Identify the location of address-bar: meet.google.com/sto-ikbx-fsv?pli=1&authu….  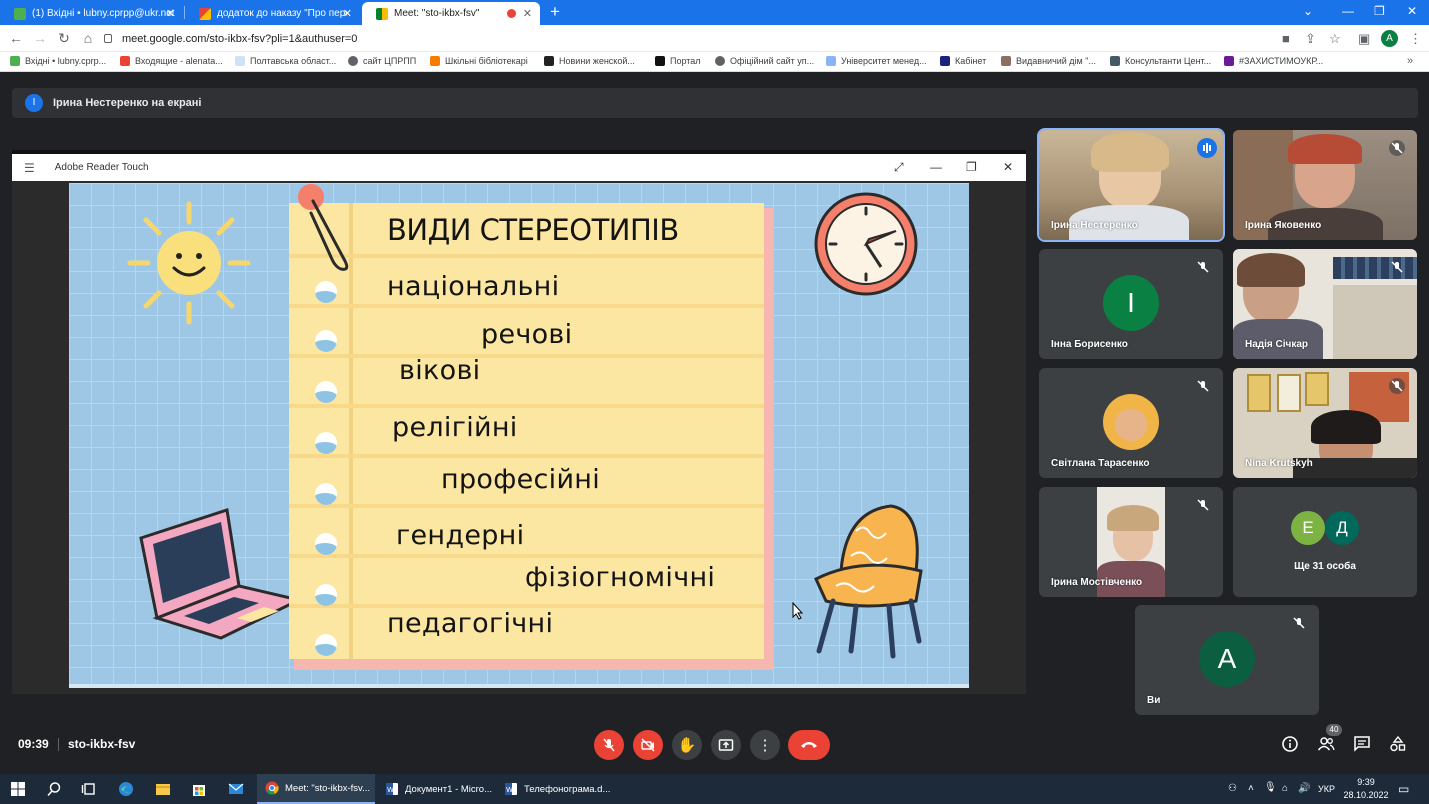
(724, 38).